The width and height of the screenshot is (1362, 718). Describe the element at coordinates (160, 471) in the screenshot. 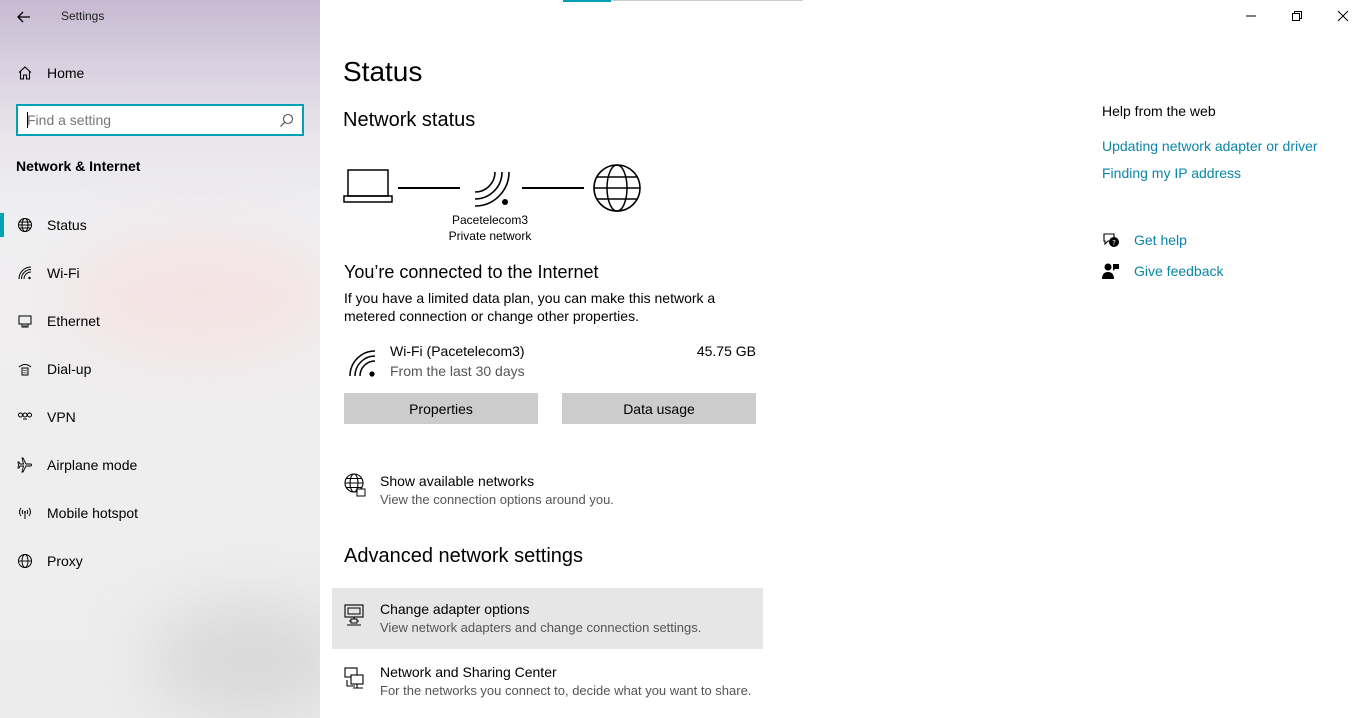

I see `sidebar-item-airplane-mode: Airplane mode` at that location.